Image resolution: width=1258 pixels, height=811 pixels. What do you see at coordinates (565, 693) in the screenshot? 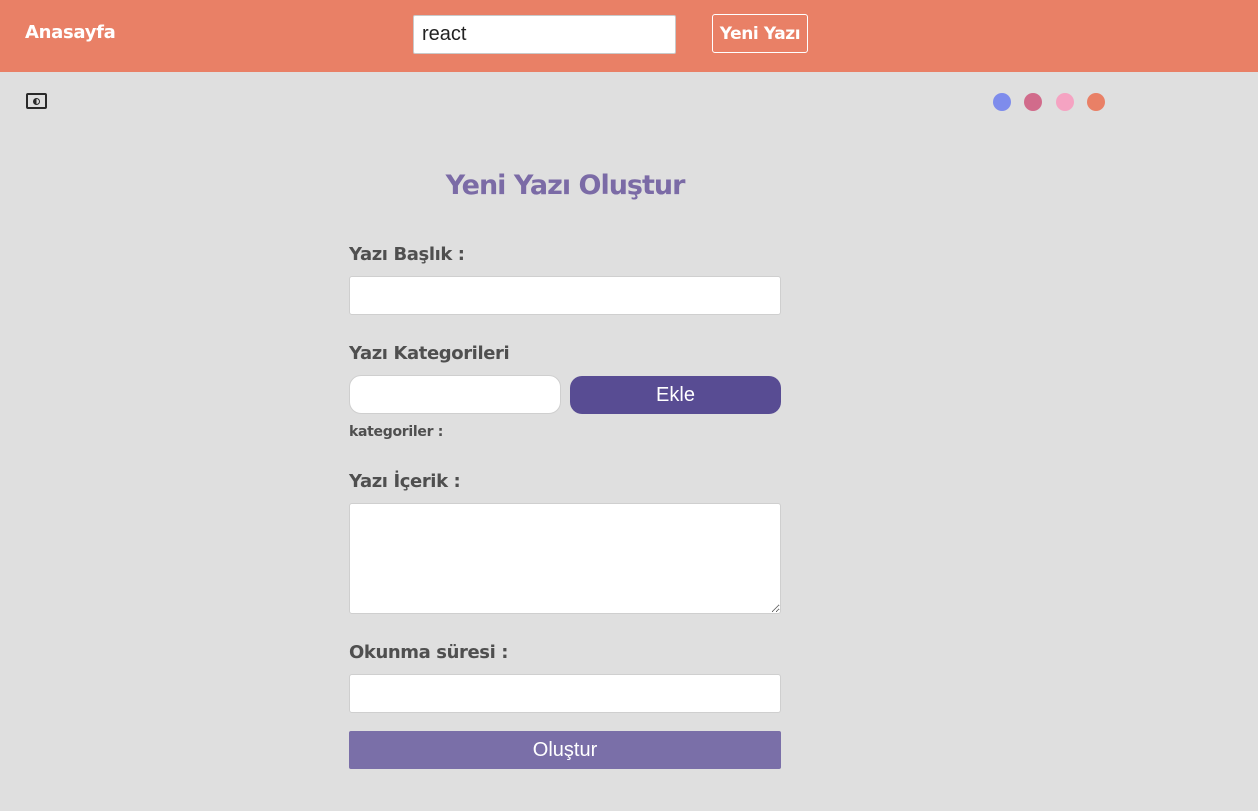
I see `reading-time-input` at bounding box center [565, 693].